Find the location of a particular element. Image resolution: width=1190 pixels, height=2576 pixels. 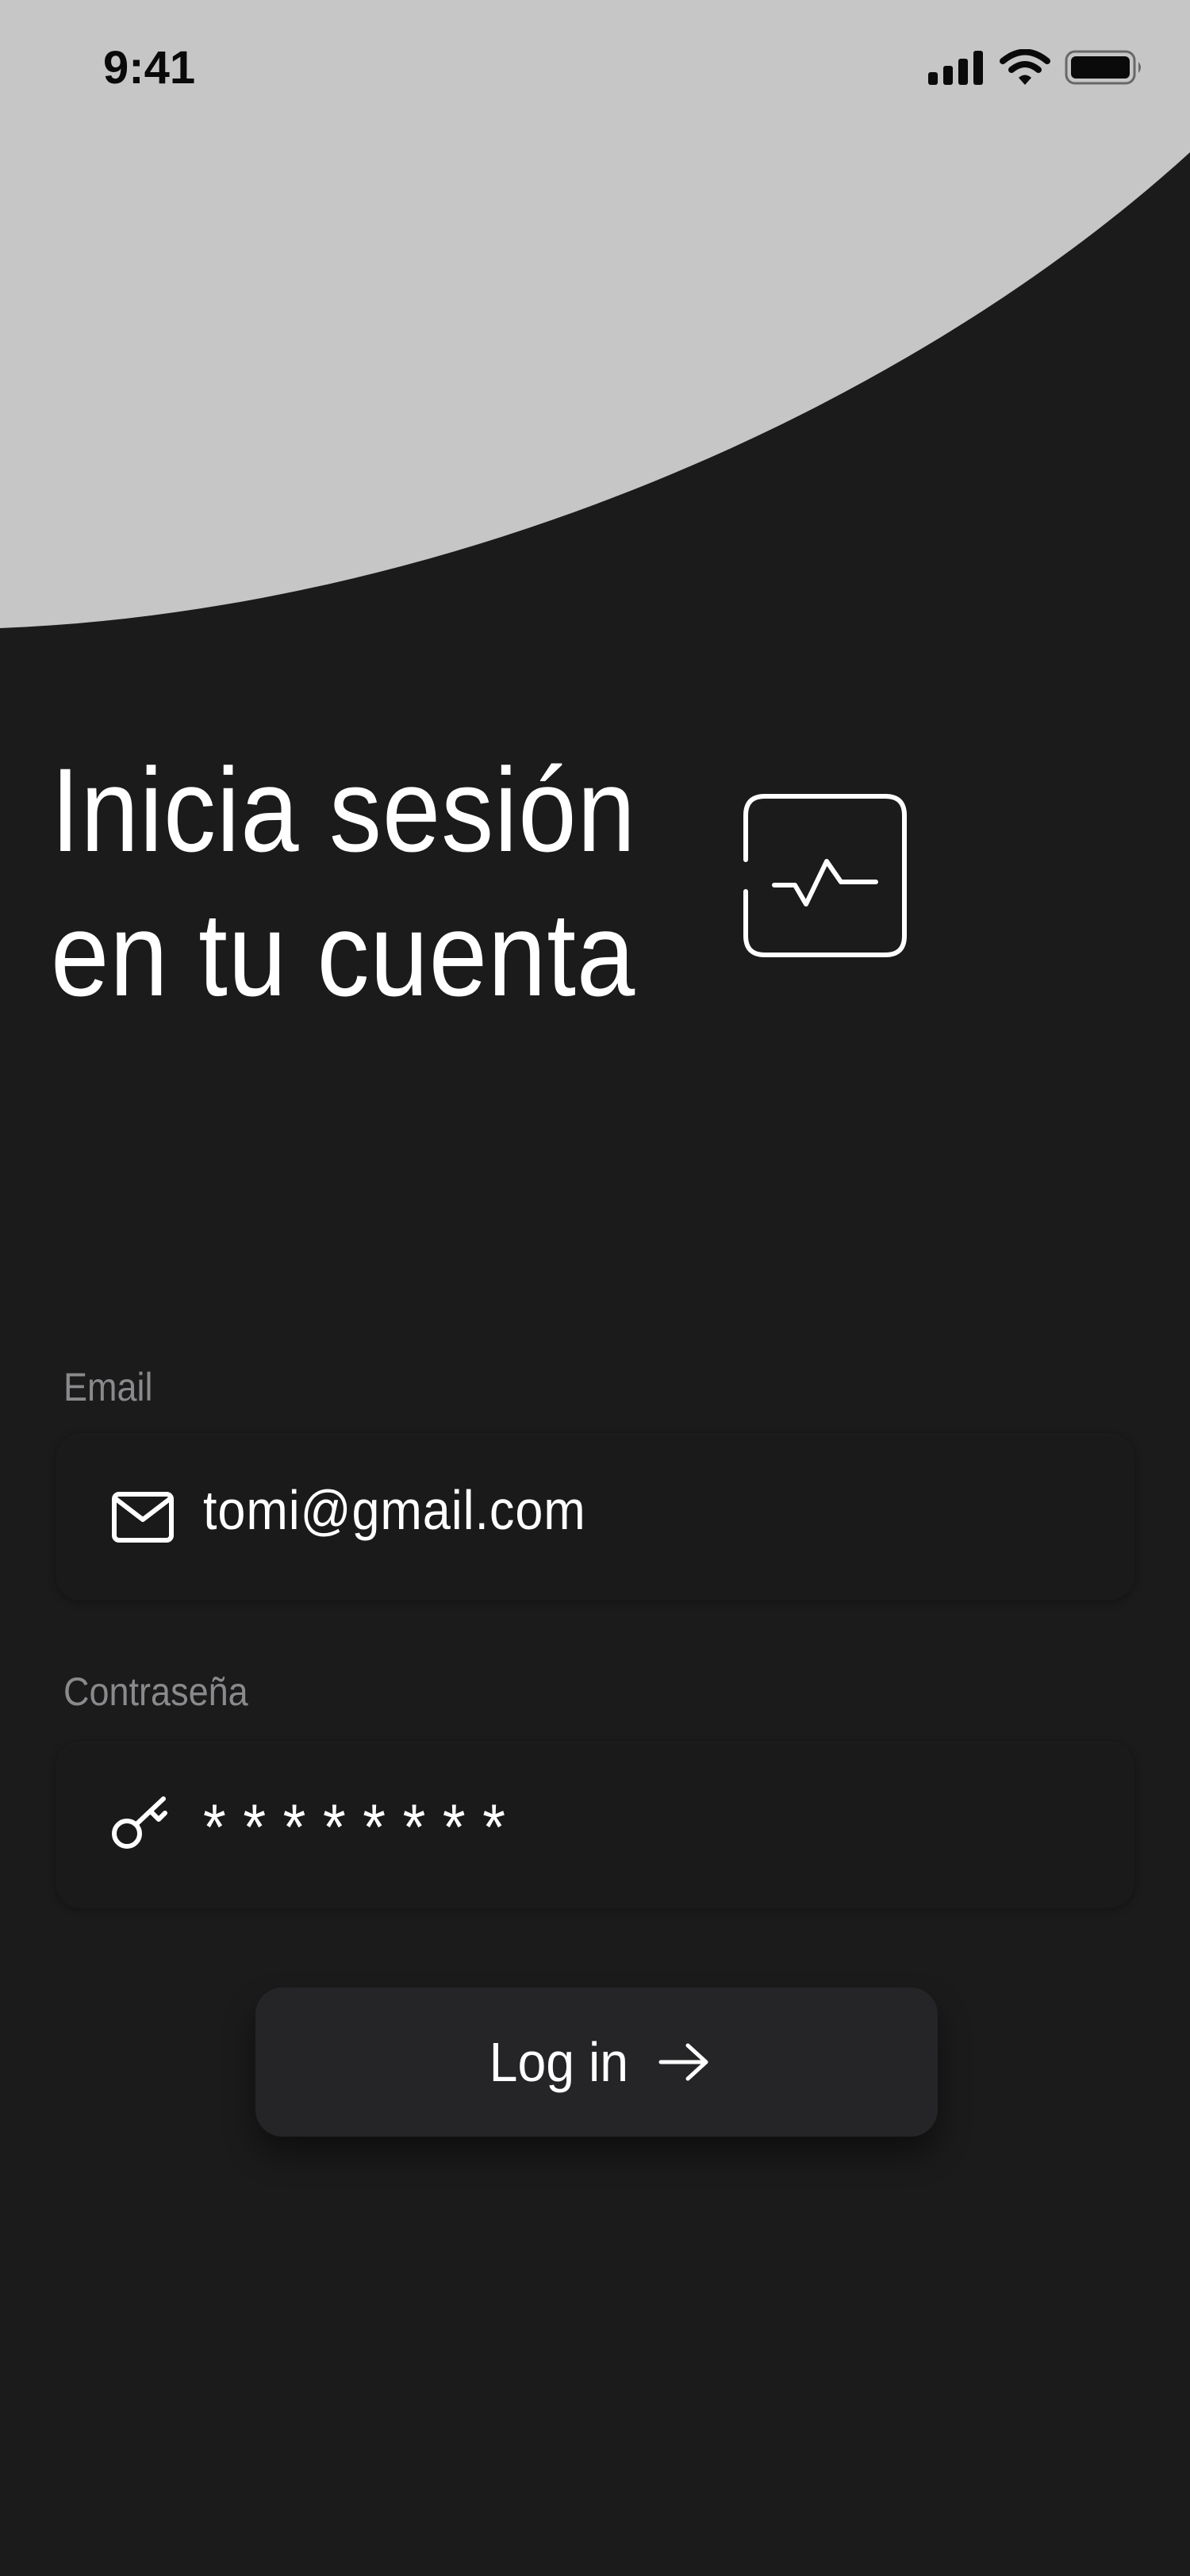

status-time: 9:41 is located at coordinates (149, 68).